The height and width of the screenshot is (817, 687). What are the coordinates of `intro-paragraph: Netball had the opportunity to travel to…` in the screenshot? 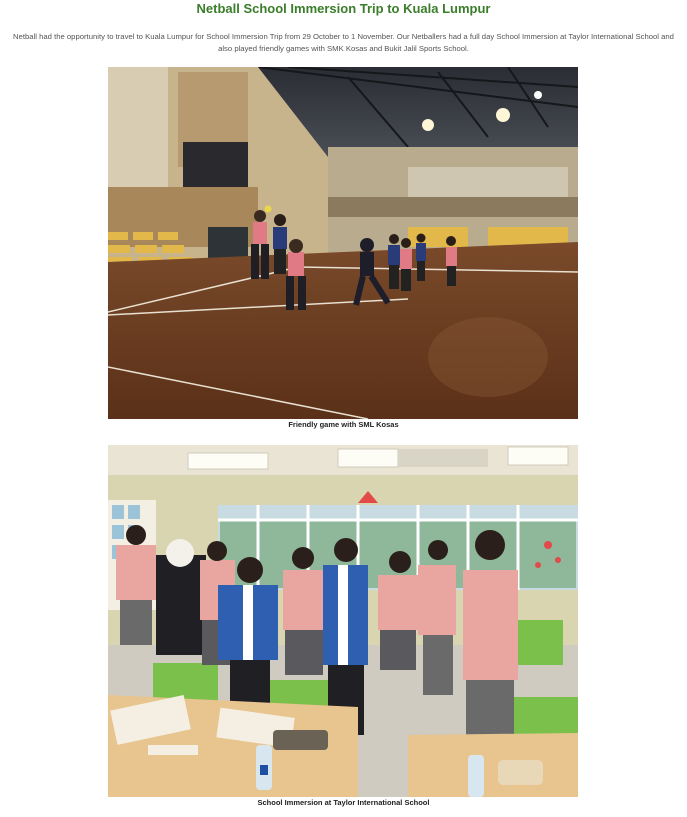 It's located at (343, 42).